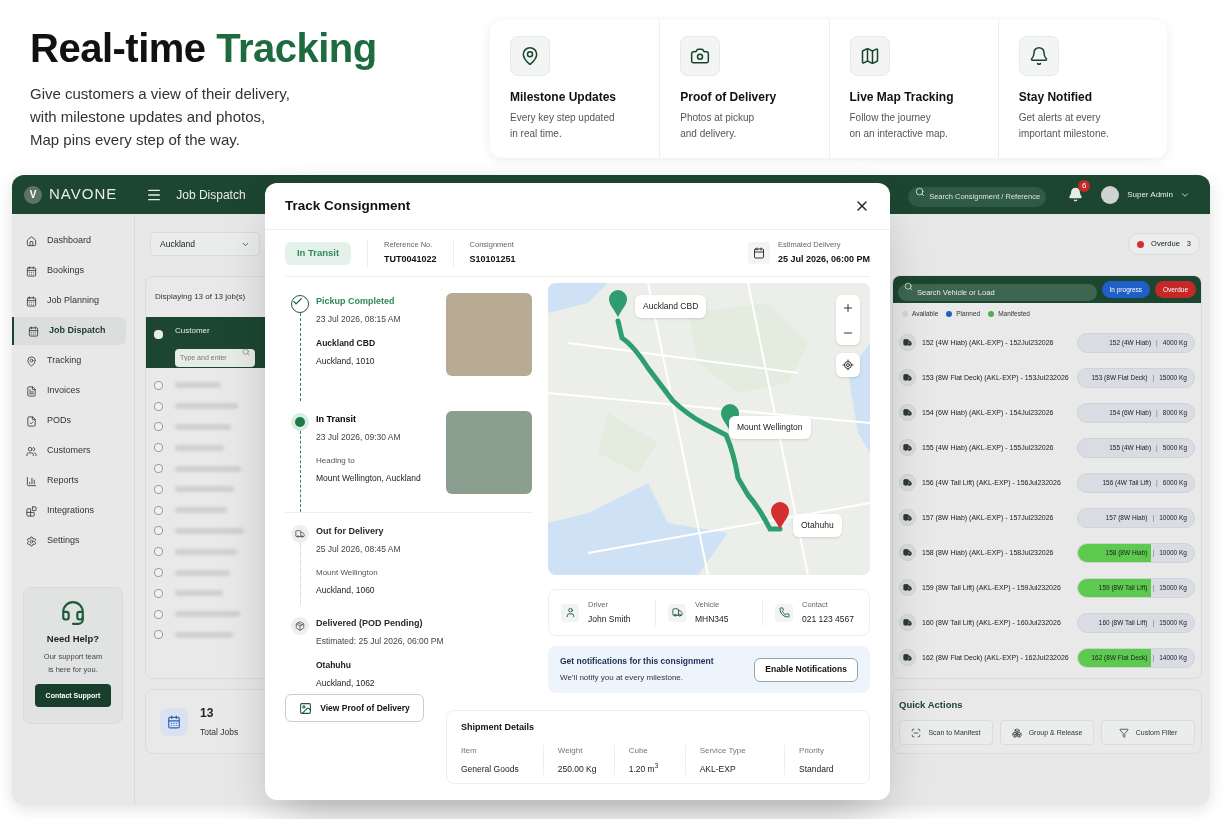 The width and height of the screenshot is (1228, 819). Describe the element at coordinates (700, 56) in the screenshot. I see `camera-icon` at that location.